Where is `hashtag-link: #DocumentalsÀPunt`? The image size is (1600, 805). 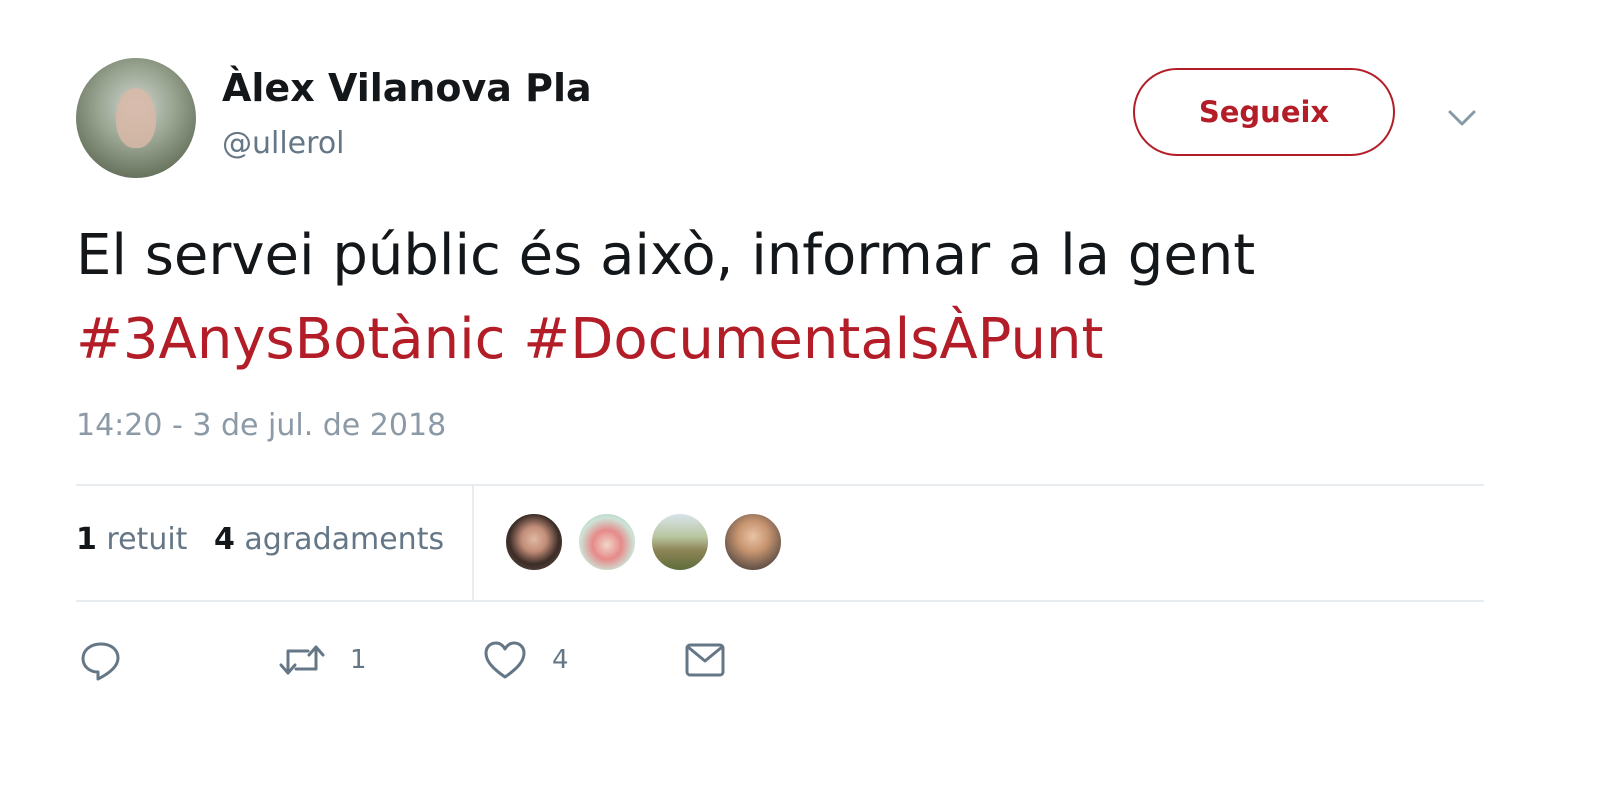 hashtag-link: #DocumentalsÀPunt is located at coordinates (813, 339).